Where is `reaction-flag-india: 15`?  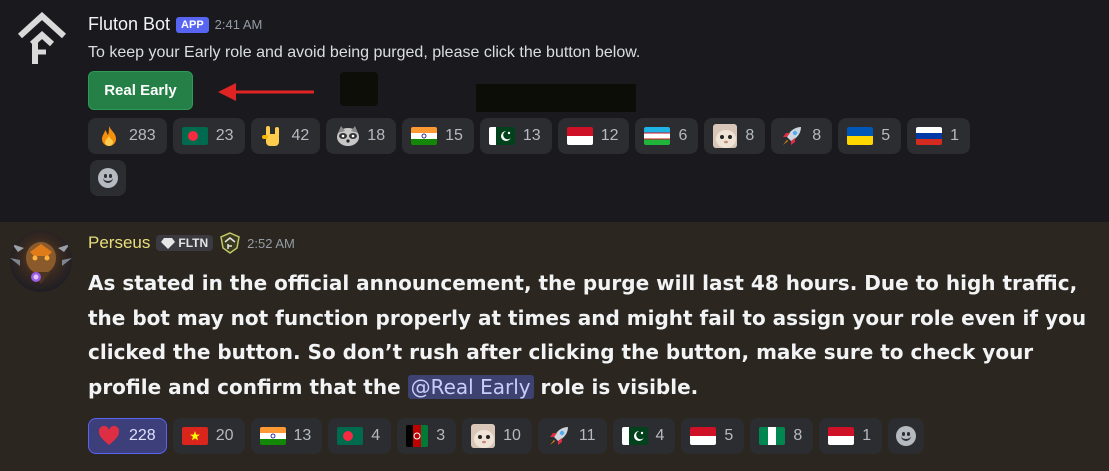
reaction-flag-india: 15 is located at coordinates (438, 136).